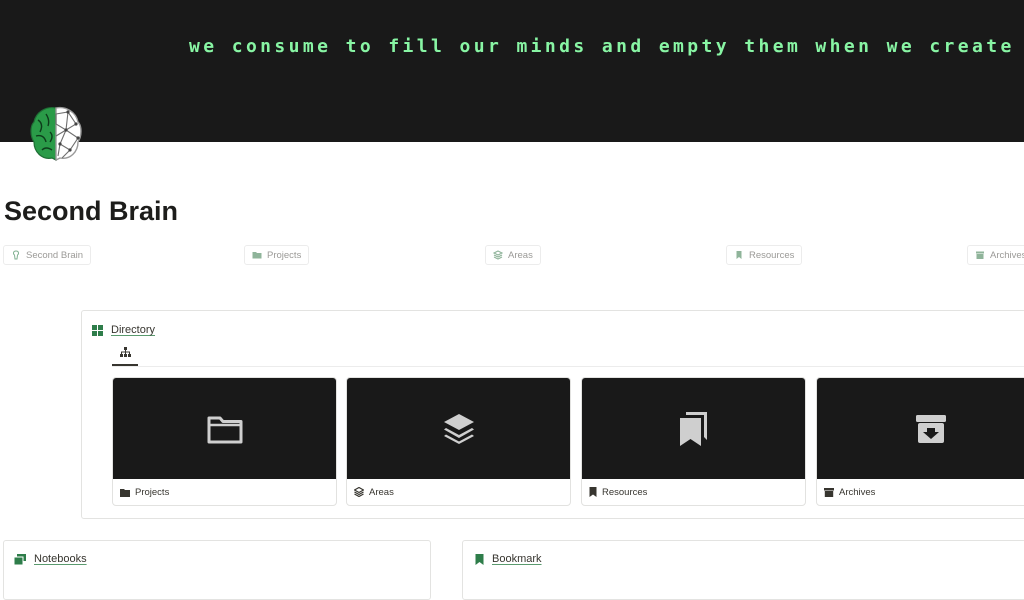 The image size is (1024, 600). Describe the element at coordinates (284, 255) in the screenshot. I see `nav-label: Projects` at that location.